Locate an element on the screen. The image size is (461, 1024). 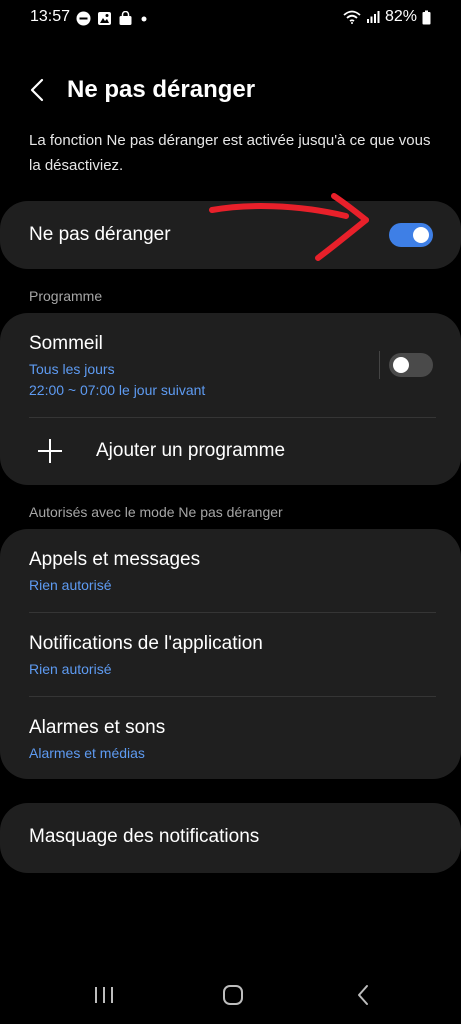
status-icons-right: 82% is located at coordinates (387, 17).